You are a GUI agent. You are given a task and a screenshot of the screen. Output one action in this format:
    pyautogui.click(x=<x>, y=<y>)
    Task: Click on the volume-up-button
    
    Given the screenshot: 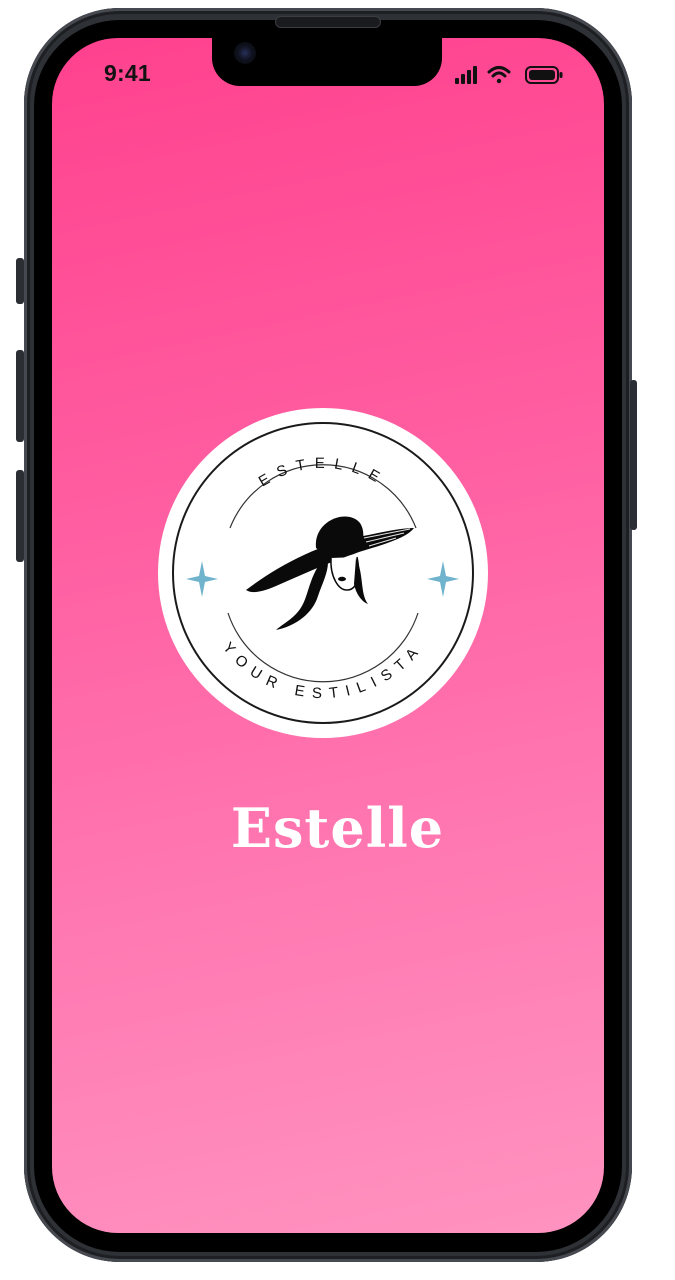 What is the action you would take?
    pyautogui.click(x=20, y=396)
    